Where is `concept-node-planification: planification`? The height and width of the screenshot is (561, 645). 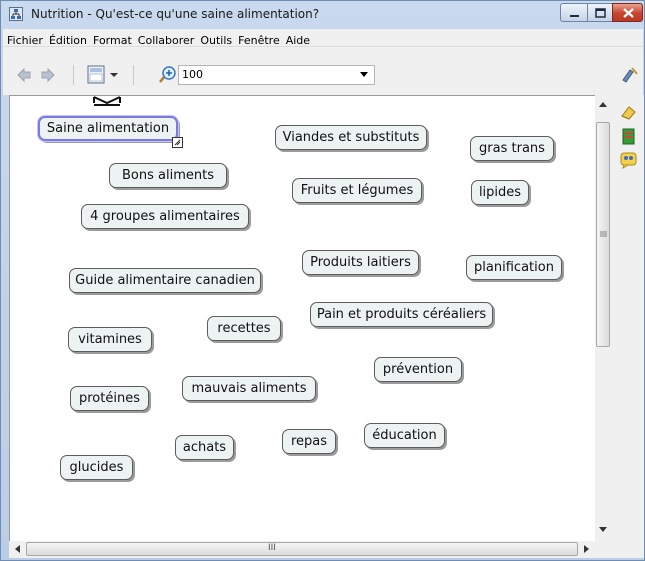 concept-node-planification: planification is located at coordinates (514, 267).